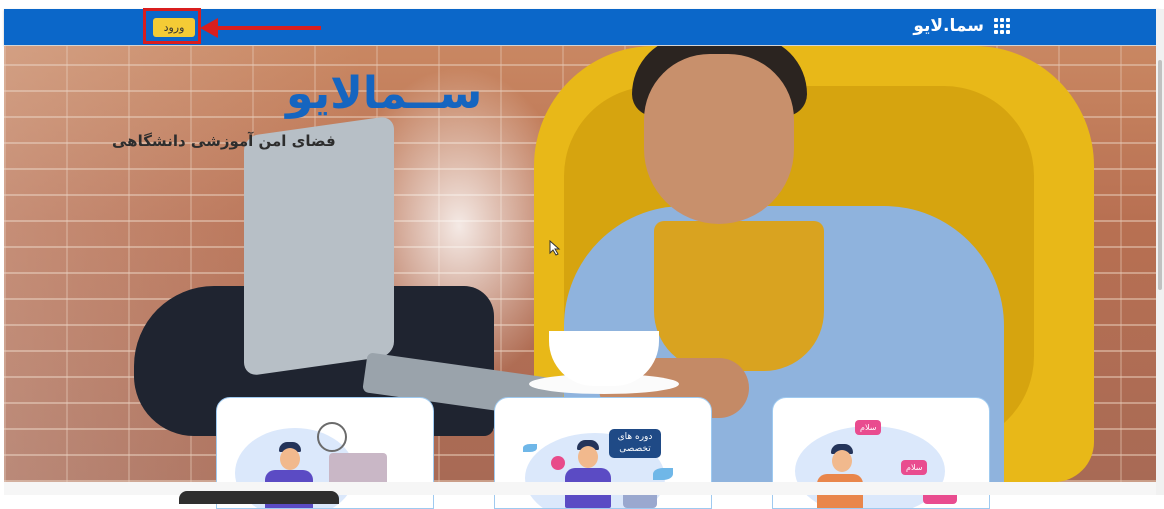  Describe the element at coordinates (1002, 26) in the screenshot. I see `apps-grid-icon` at that location.